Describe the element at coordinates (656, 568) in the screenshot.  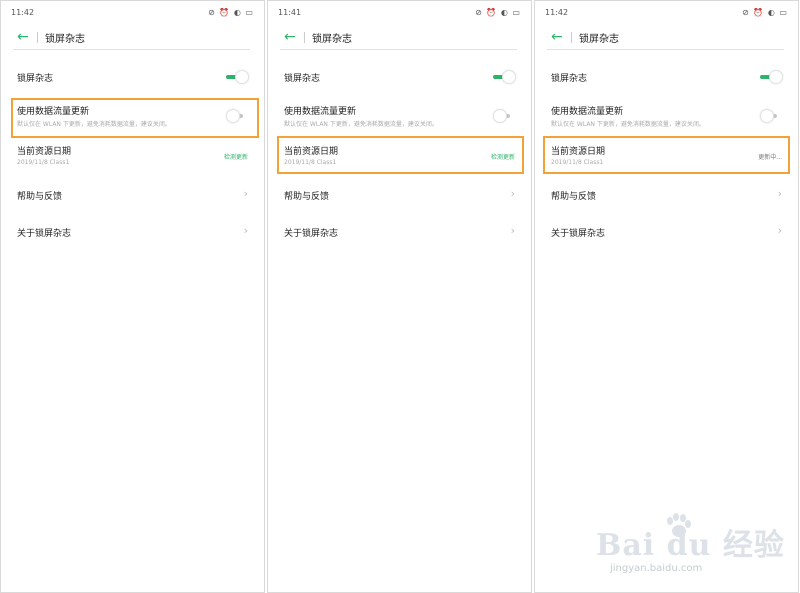
I see `watermark-url: jingyan.baidu.com` at that location.